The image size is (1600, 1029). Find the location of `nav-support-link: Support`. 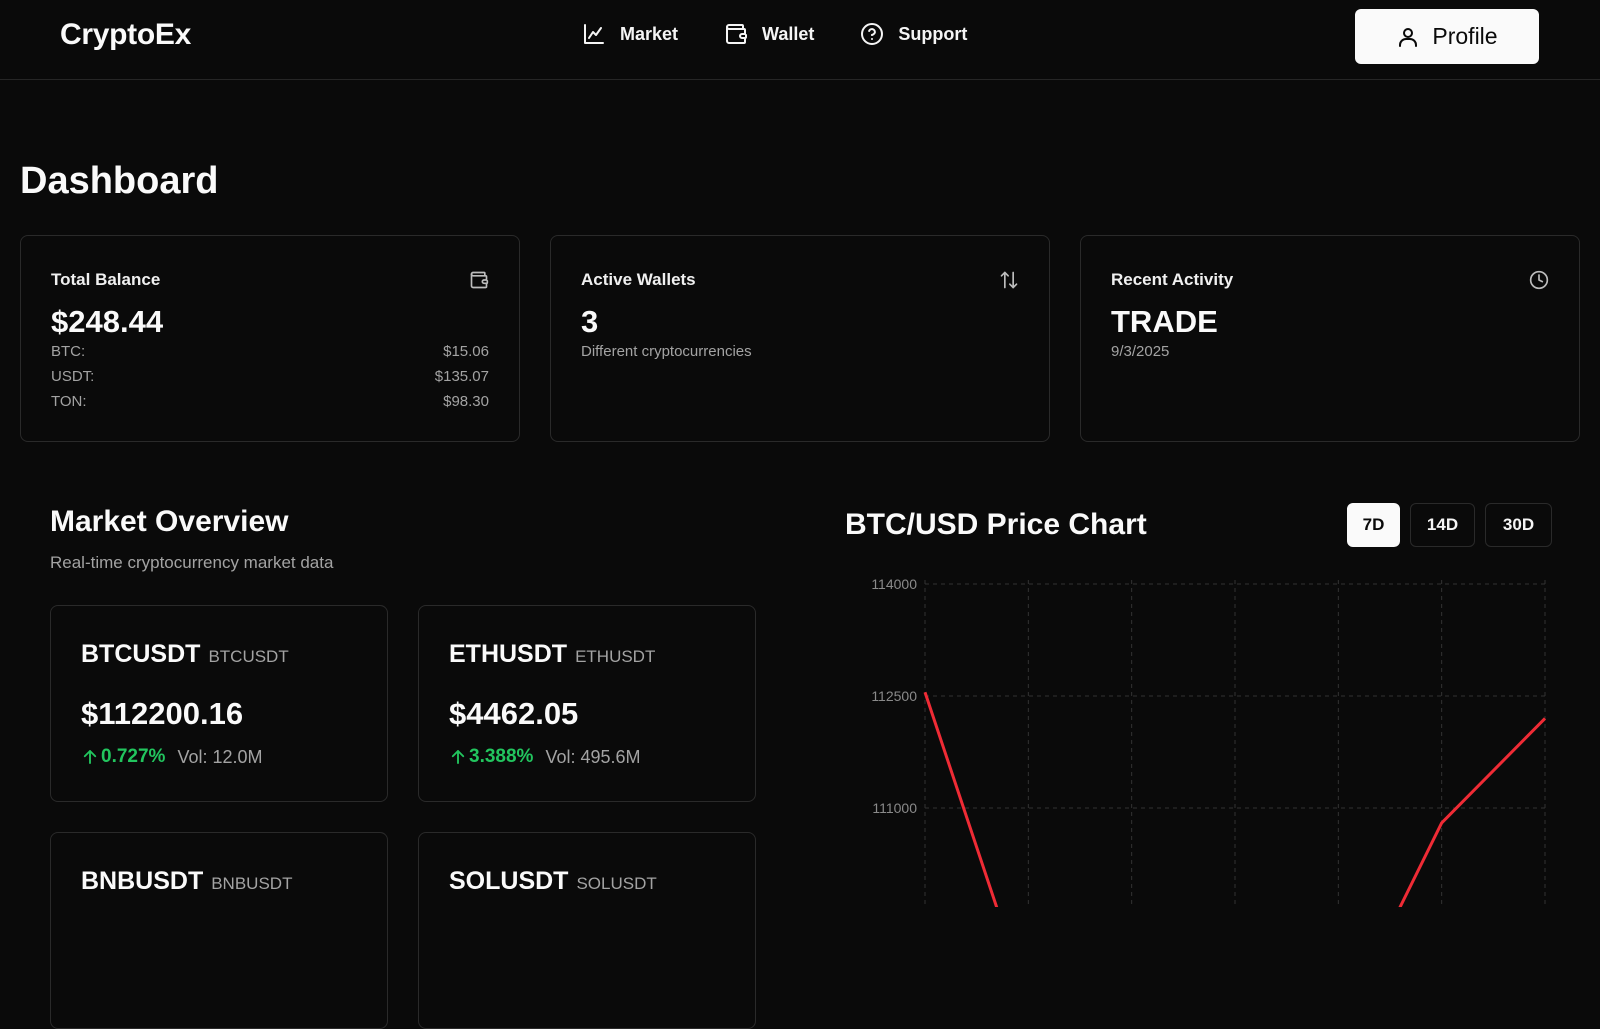

nav-support-link: Support is located at coordinates (913, 34).